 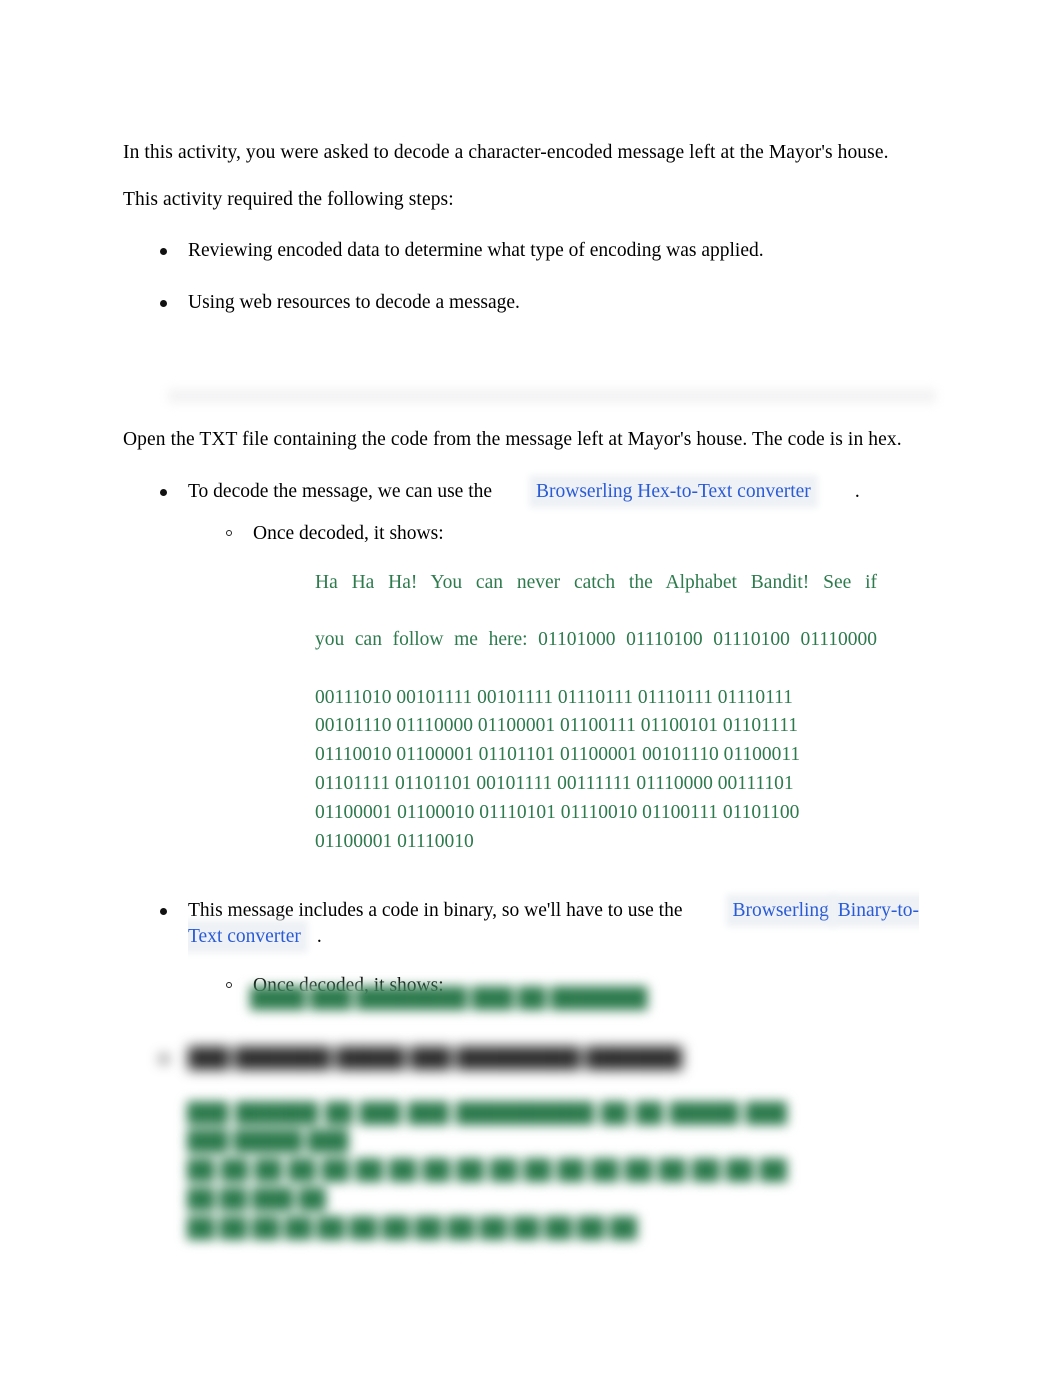 What do you see at coordinates (340, 491) in the screenshot?
I see `hex-bullet-text: To decode the message, we can use the` at bounding box center [340, 491].